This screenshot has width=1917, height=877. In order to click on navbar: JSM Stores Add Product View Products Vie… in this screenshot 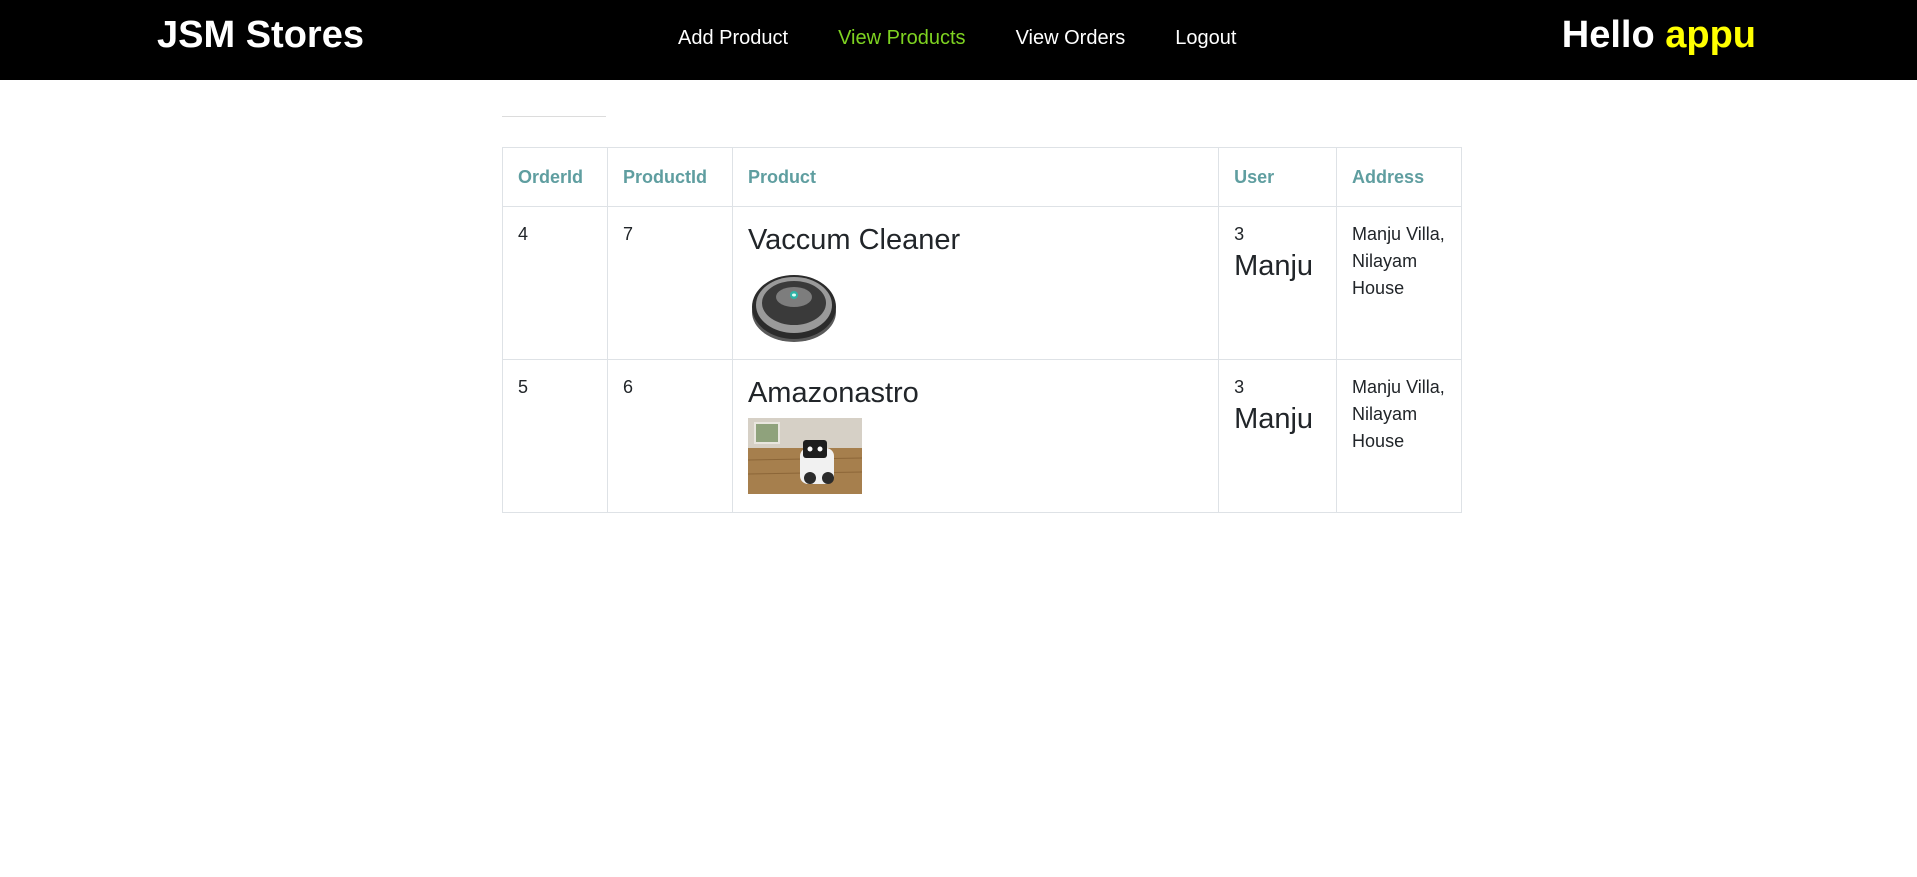, I will do `click(958, 40)`.